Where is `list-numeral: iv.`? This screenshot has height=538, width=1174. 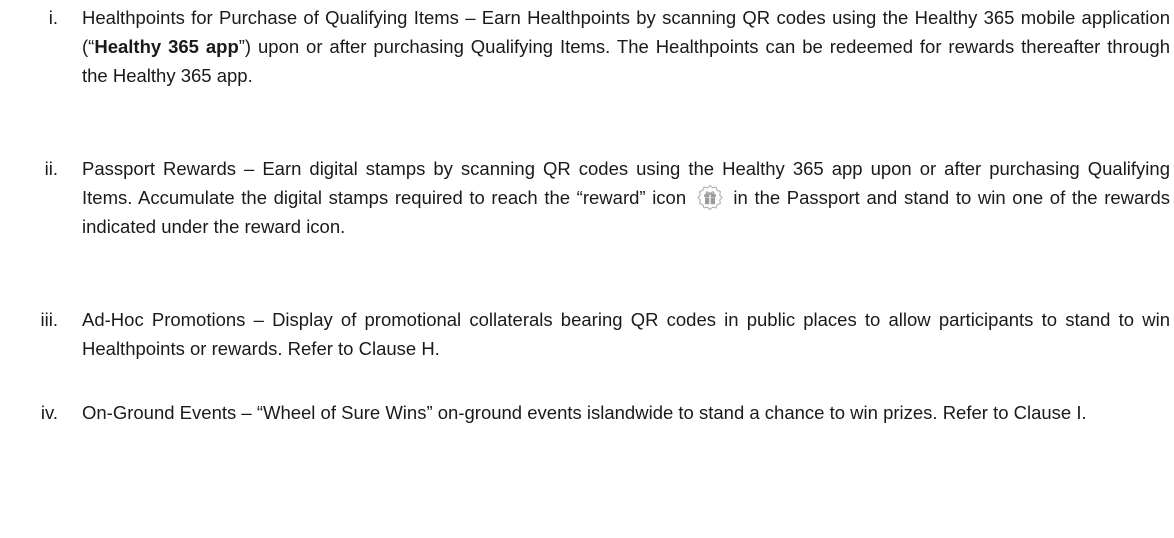
list-numeral: iv. is located at coordinates (49, 412).